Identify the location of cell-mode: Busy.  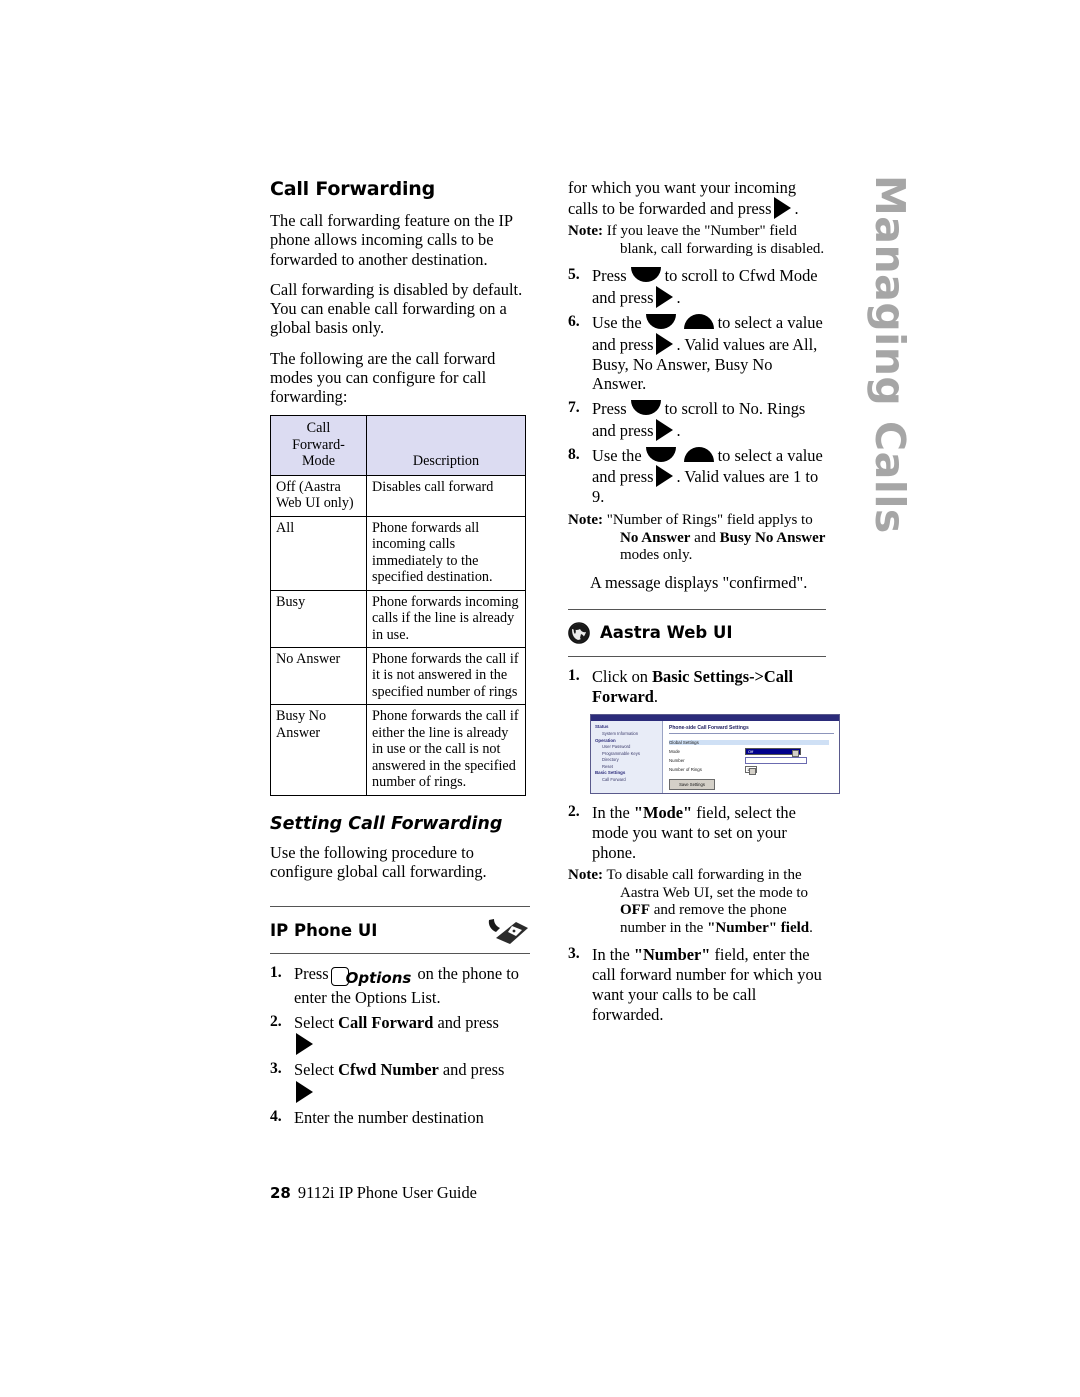
(318, 619).